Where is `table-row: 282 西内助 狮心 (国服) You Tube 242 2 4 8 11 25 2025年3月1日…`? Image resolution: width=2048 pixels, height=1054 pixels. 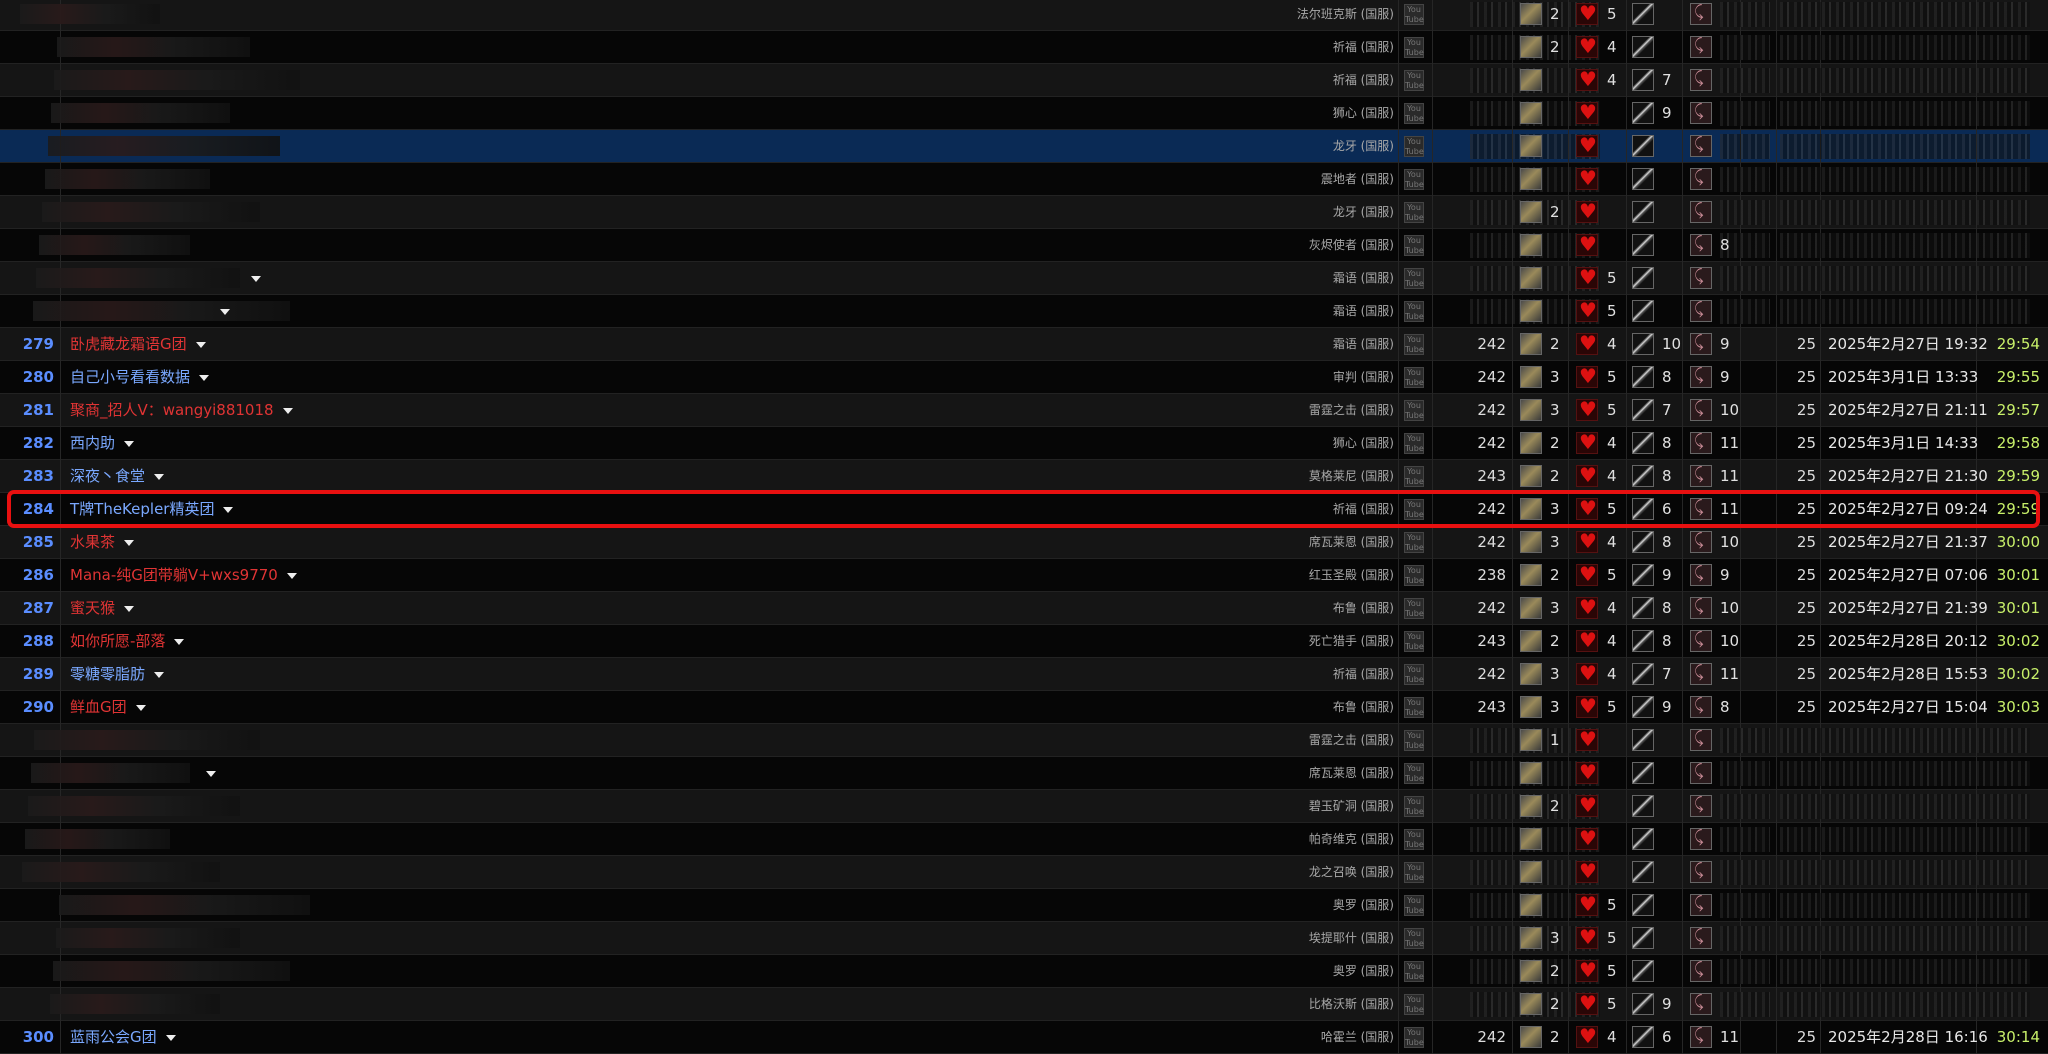 table-row: 282 西内助 狮心 (国服) You Tube 242 2 4 8 11 25 2025年3月1日… is located at coordinates (1024, 443).